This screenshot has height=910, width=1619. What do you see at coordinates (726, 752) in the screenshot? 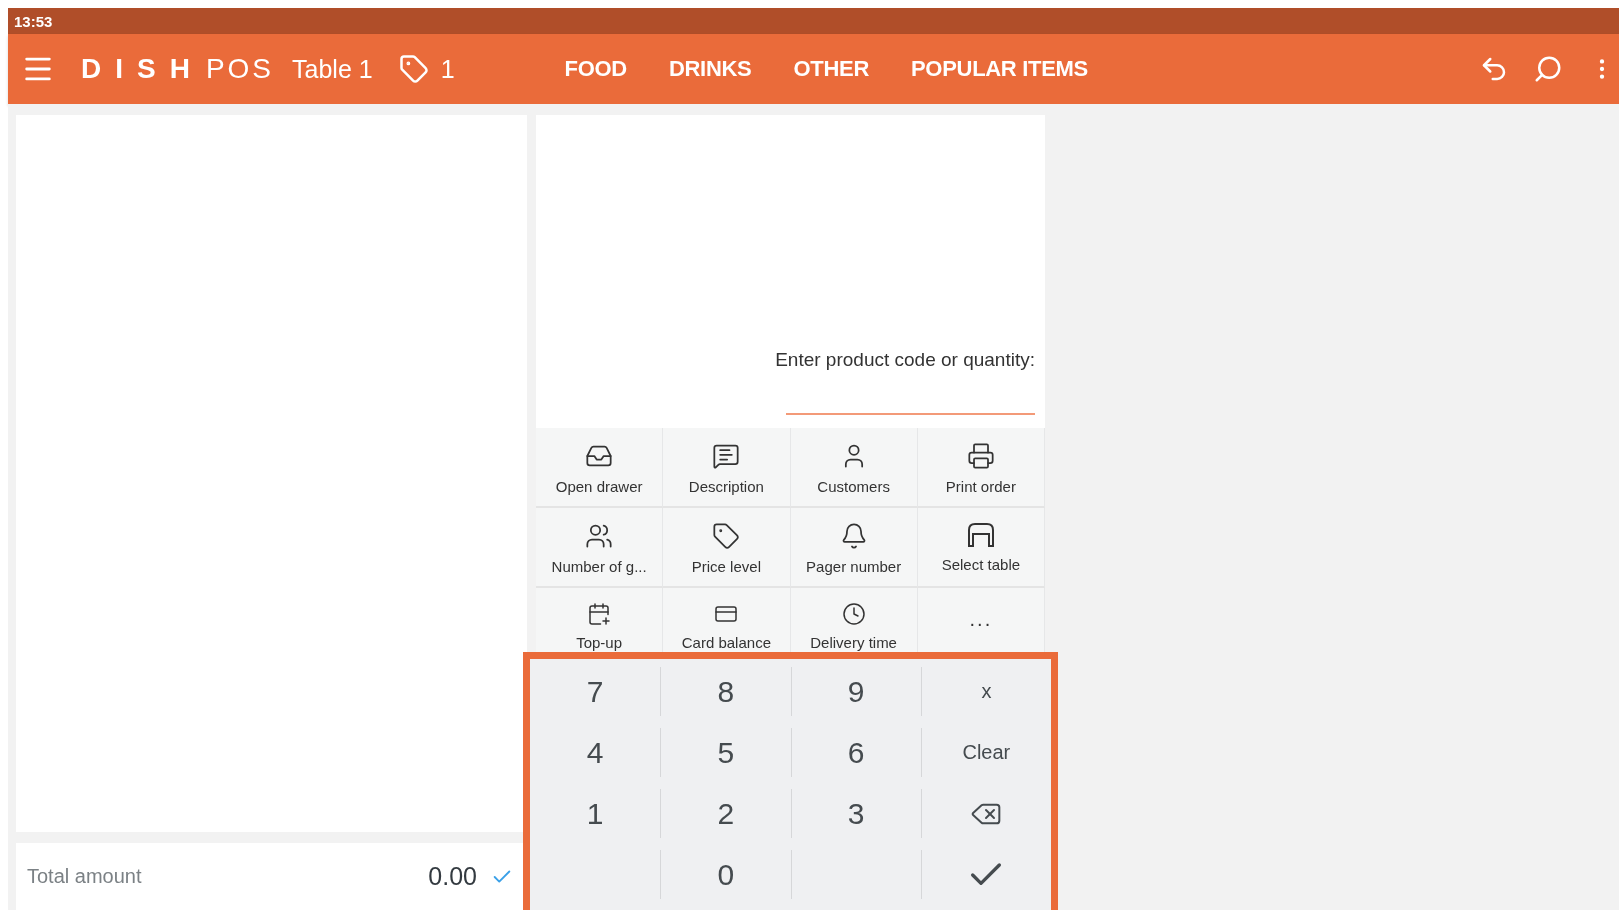
I see `numpad-key: 5` at bounding box center [726, 752].